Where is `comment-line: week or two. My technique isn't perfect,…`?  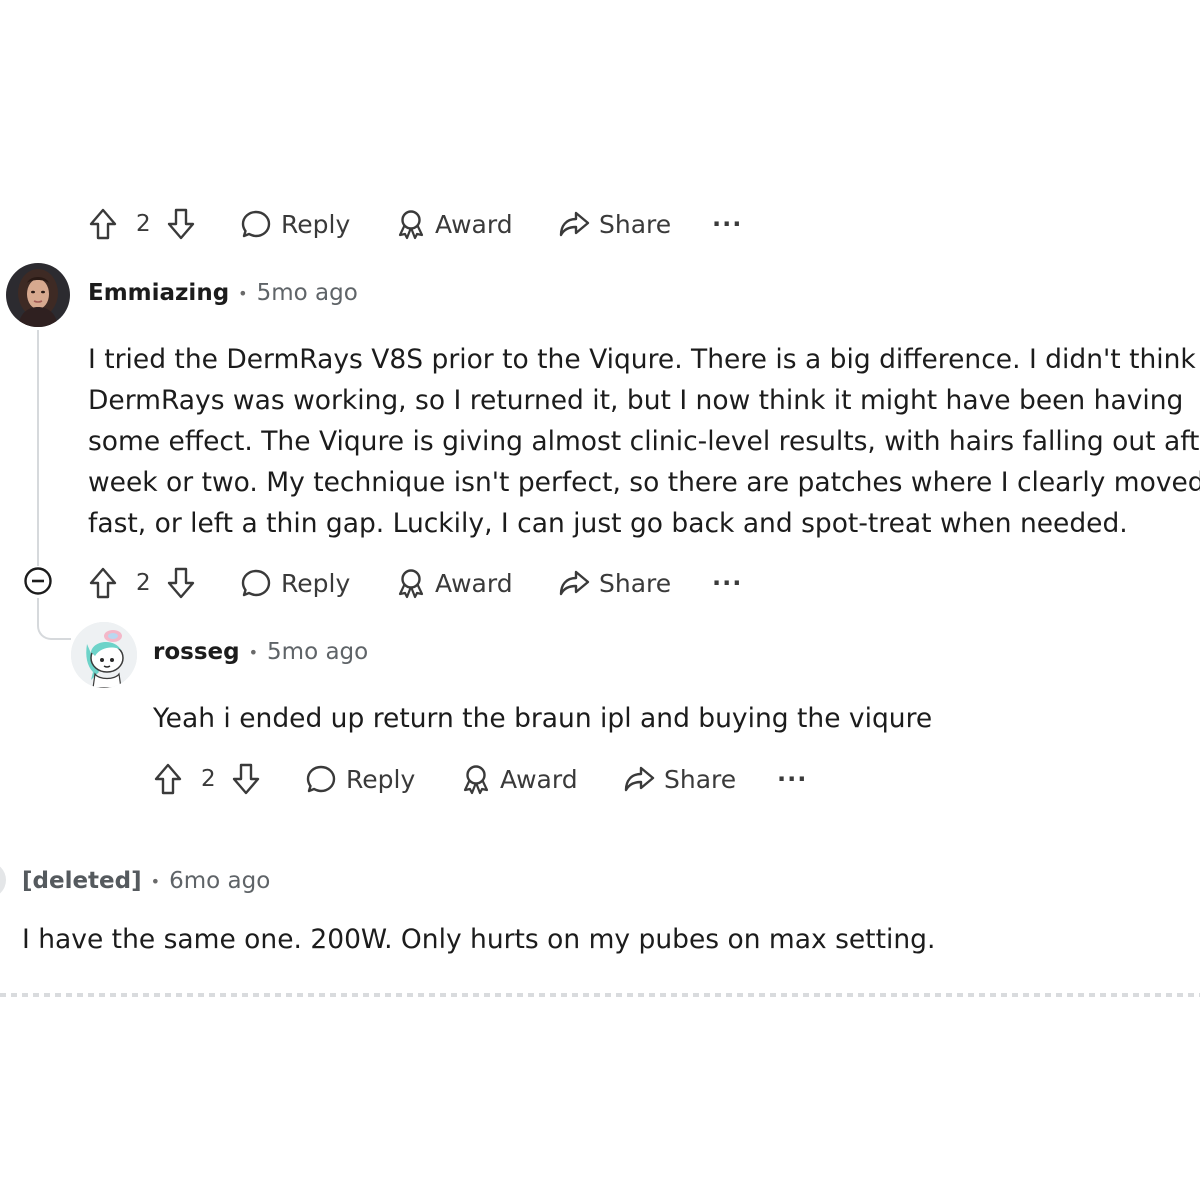 comment-line: week or two. My technique isn't perfect,… is located at coordinates (644, 482).